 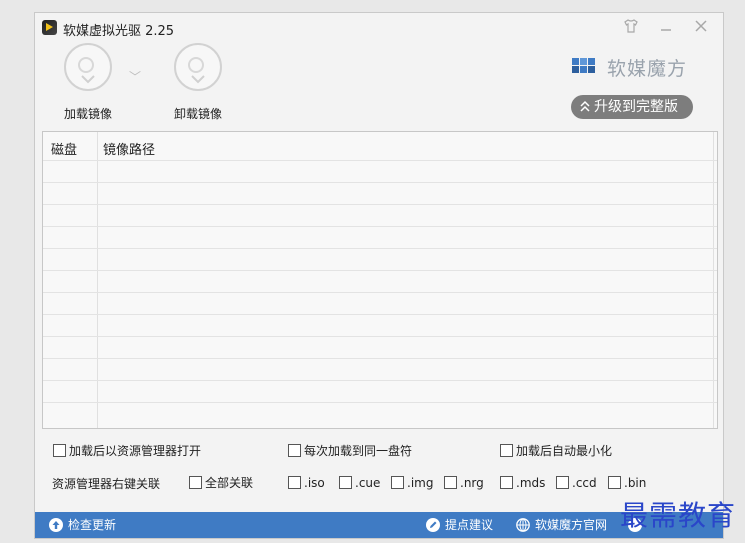 I want to click on pencil-icon, so click(x=433, y=525).